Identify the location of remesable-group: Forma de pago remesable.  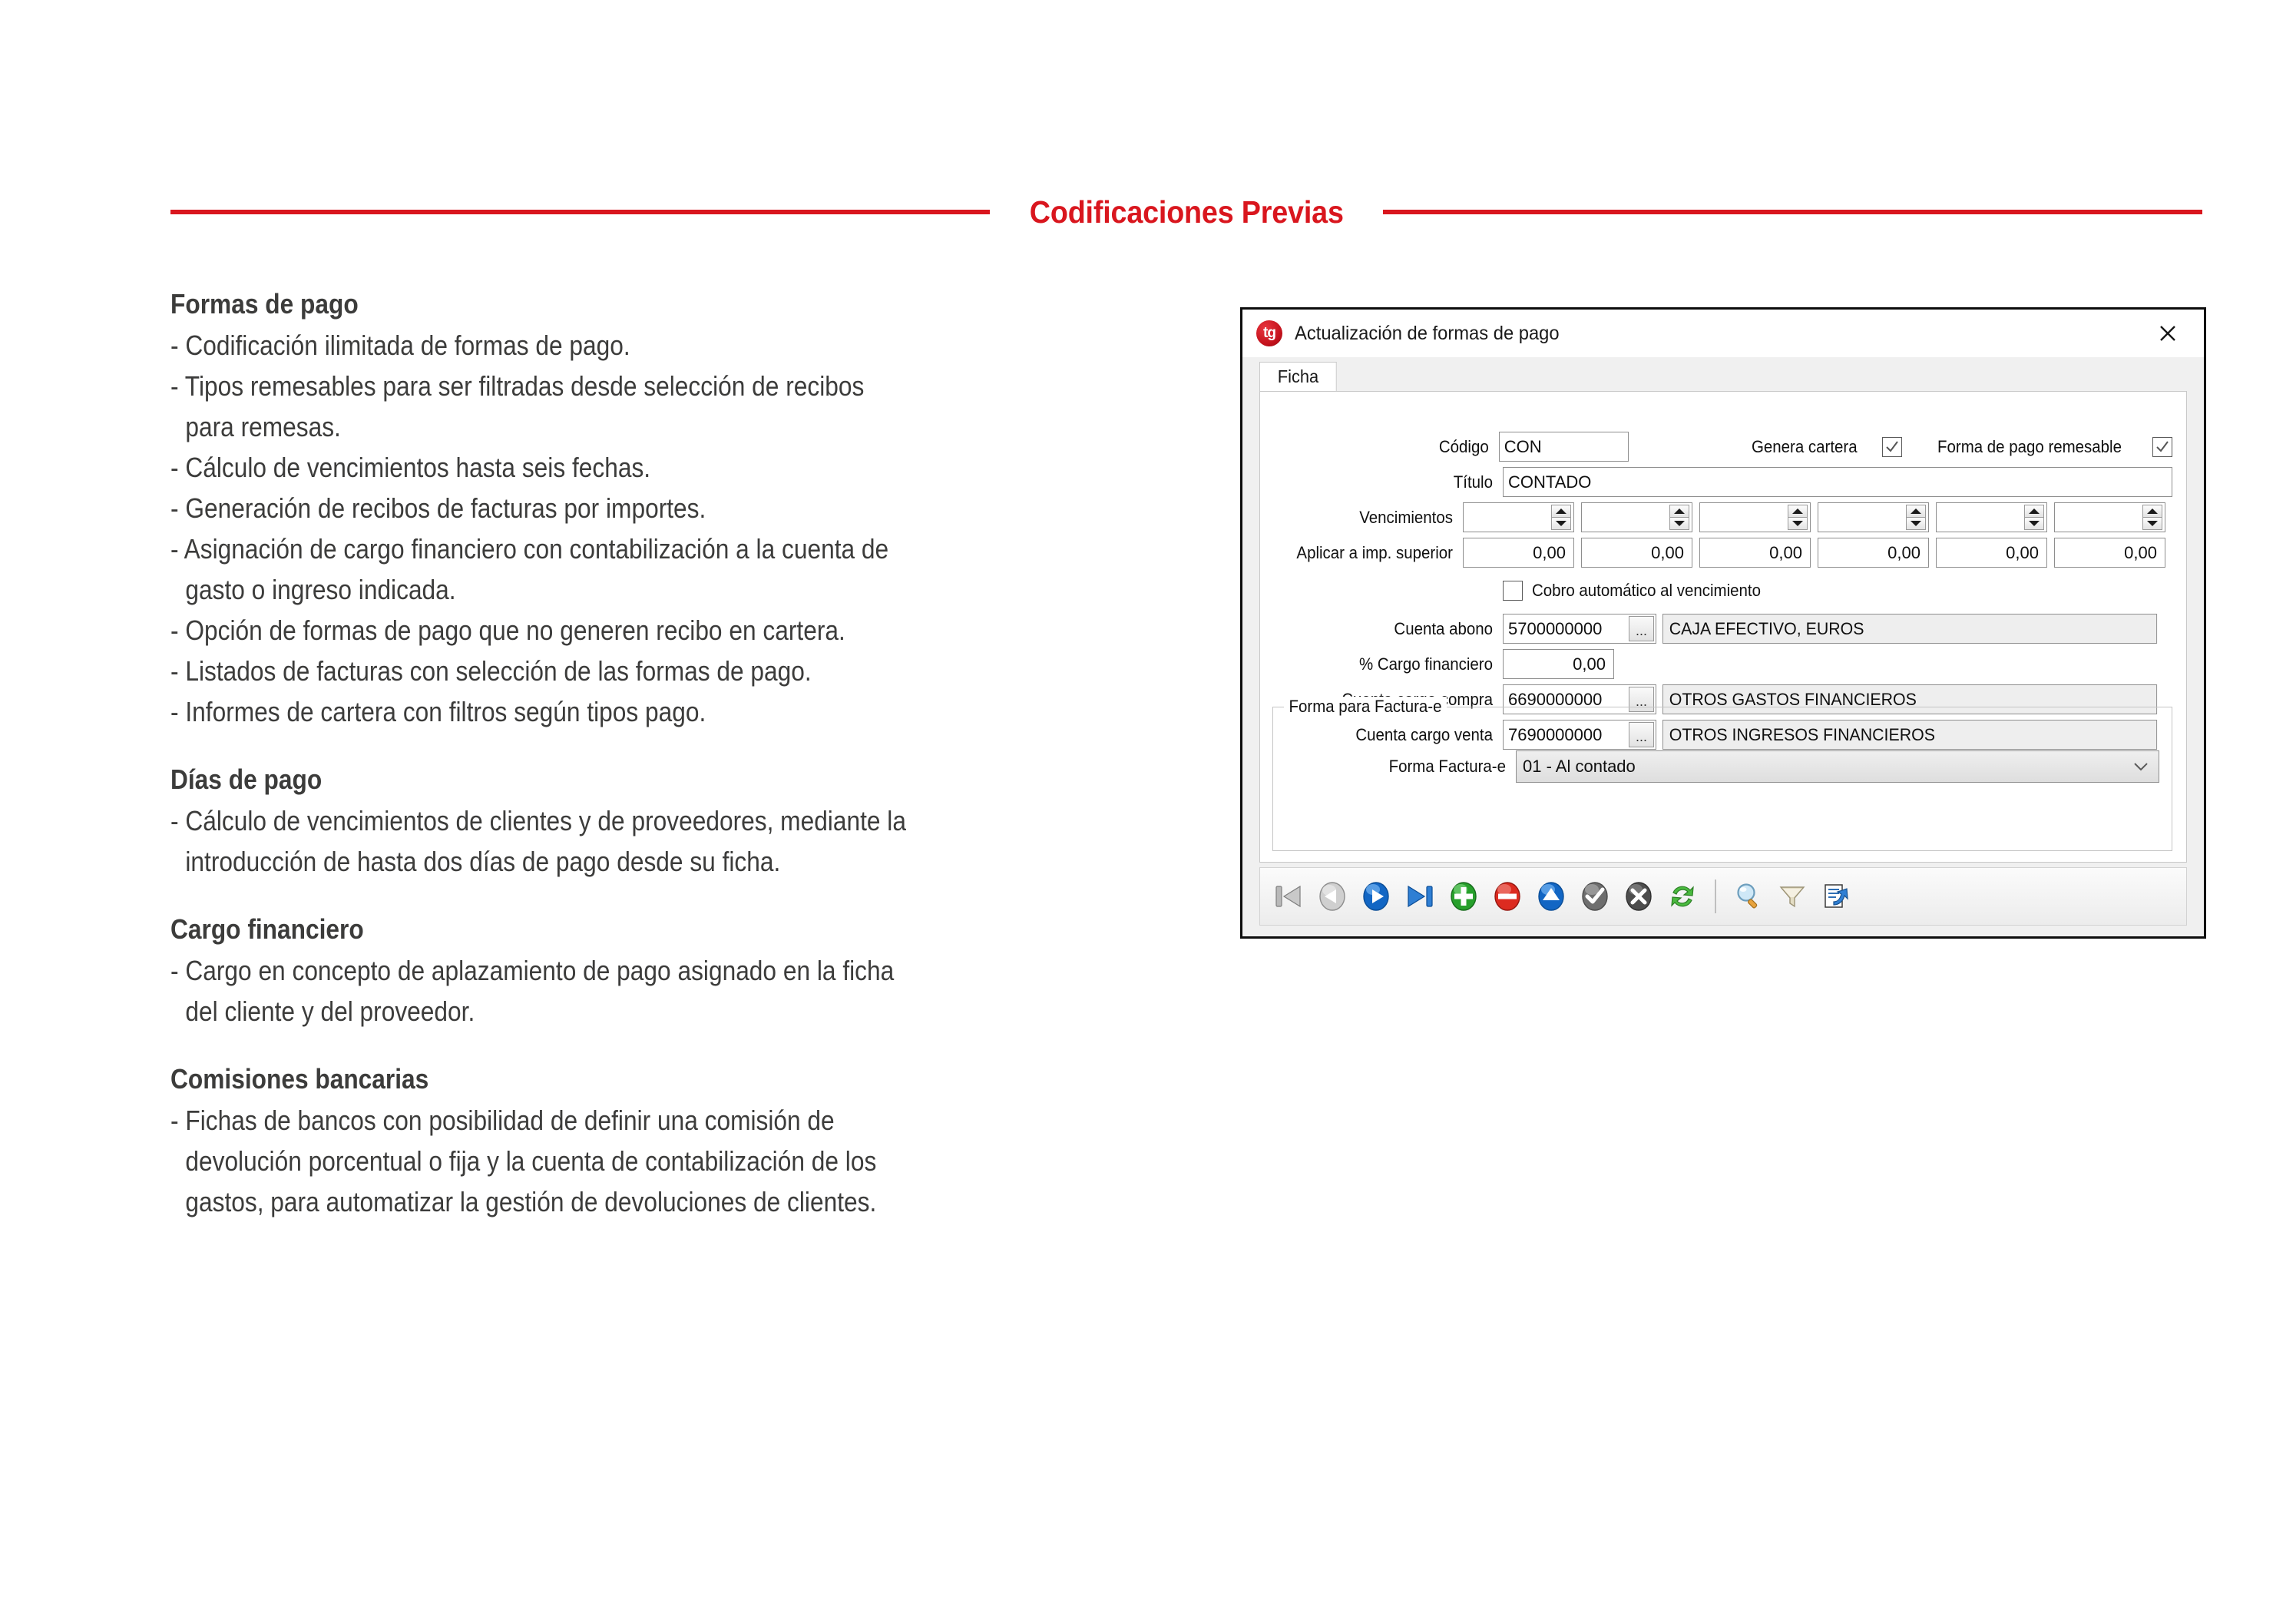
(2054, 446).